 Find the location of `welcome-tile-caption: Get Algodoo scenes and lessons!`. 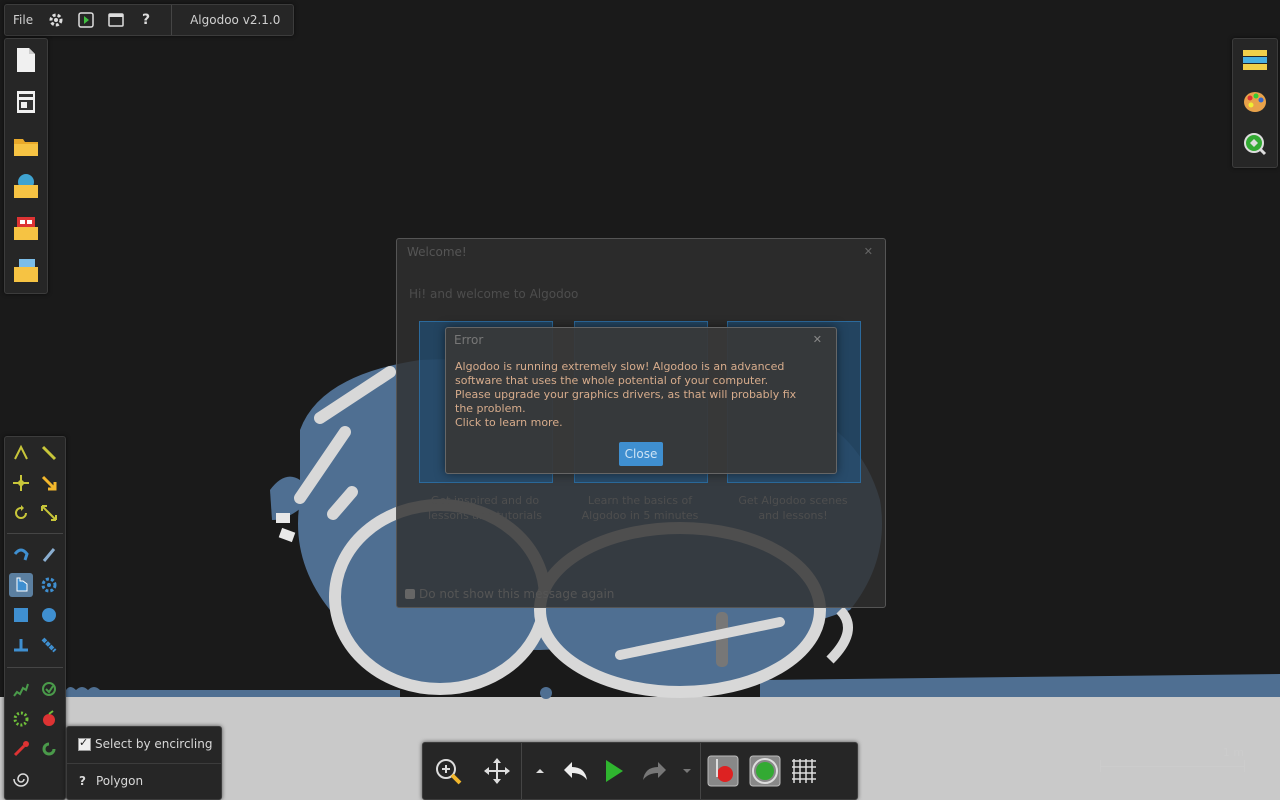

welcome-tile-caption: Get Algodoo scenes and lessons! is located at coordinates (793, 508).